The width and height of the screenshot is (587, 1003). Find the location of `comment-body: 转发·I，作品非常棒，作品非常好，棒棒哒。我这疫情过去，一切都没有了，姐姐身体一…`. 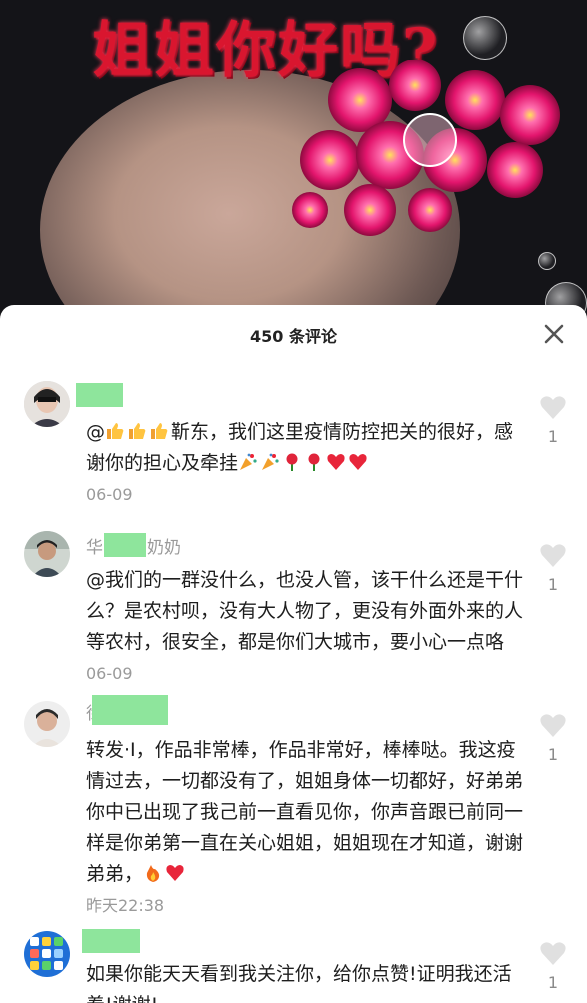

comment-body: 转发·I，作品非常棒，作品非常好，棒棒哒。我这疫情过去，一切都没有了，姐姐身体一… is located at coordinates (305, 827).